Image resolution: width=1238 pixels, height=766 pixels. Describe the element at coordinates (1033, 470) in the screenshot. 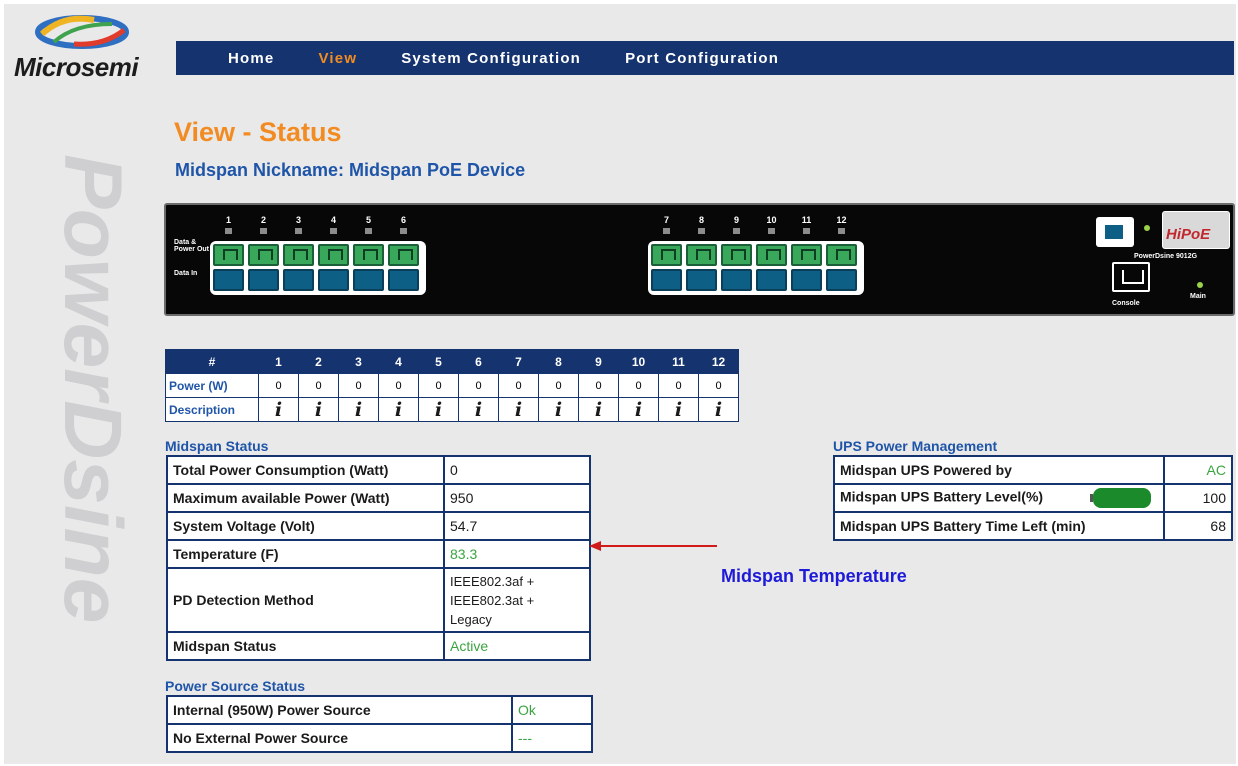

I see `table-row: Midspan UPS Powered by AC` at that location.